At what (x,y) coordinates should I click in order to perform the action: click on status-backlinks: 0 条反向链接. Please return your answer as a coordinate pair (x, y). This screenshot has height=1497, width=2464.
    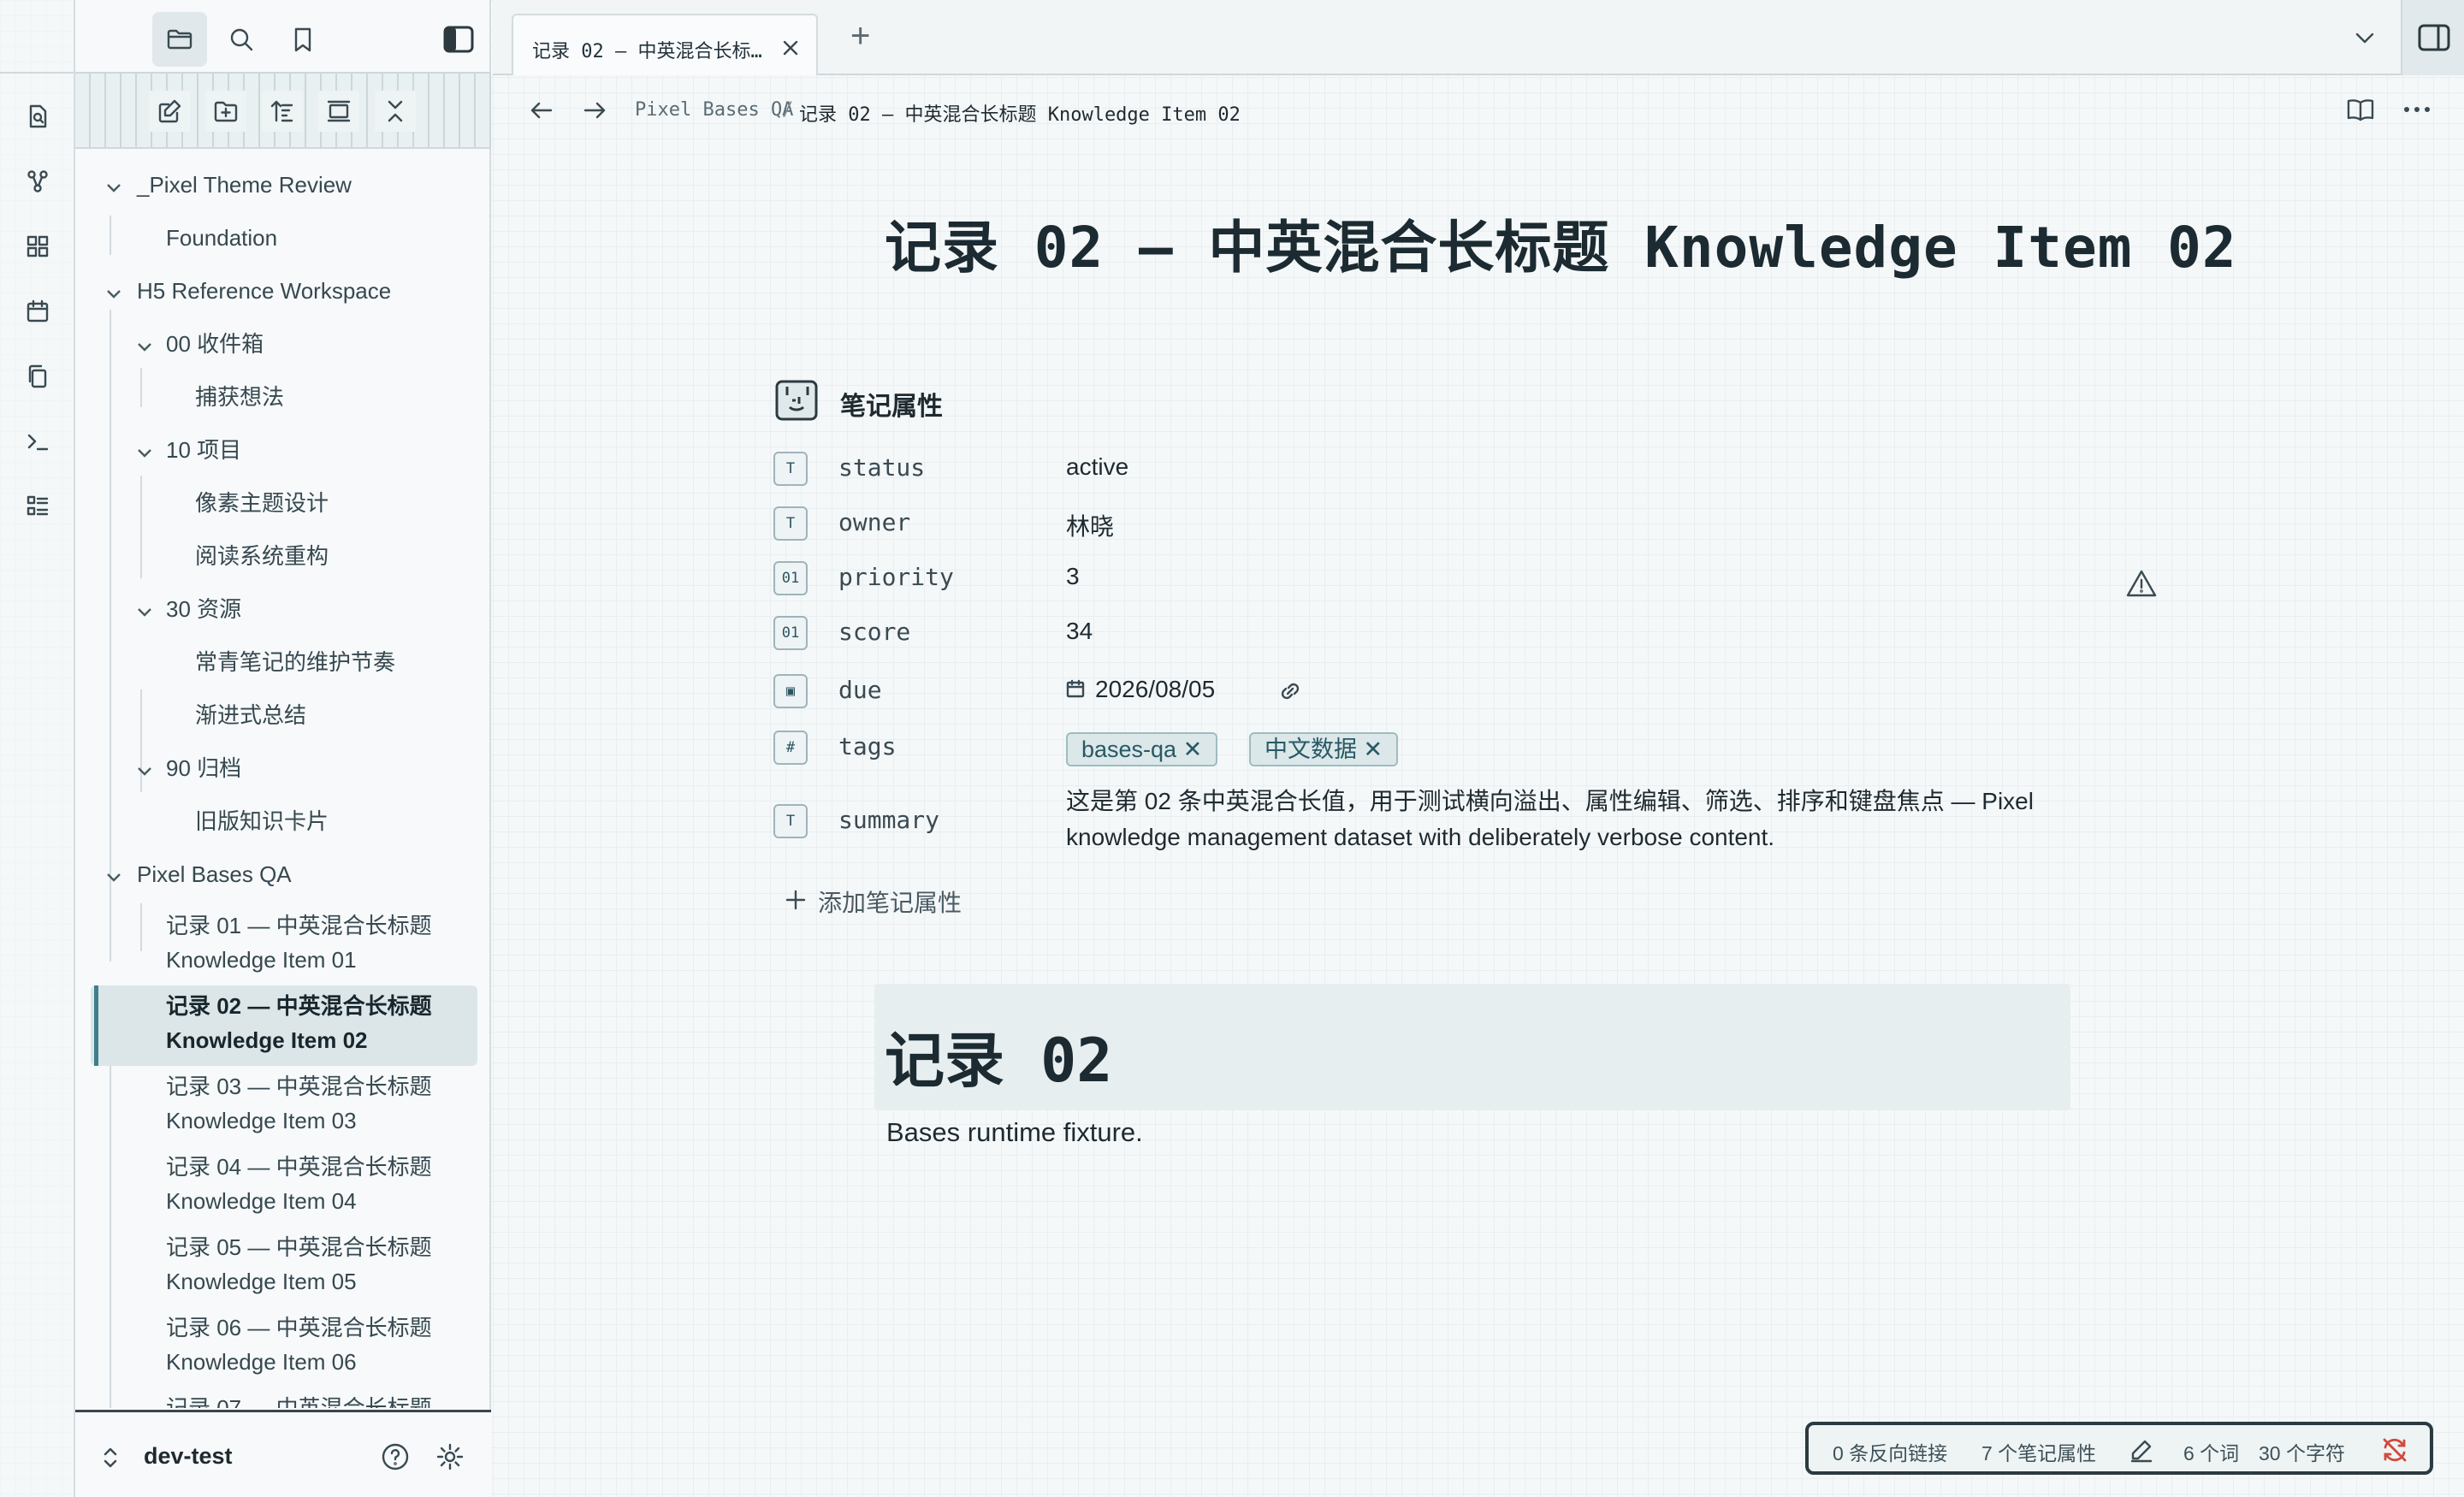
    Looking at the image, I should click on (1890, 1451).